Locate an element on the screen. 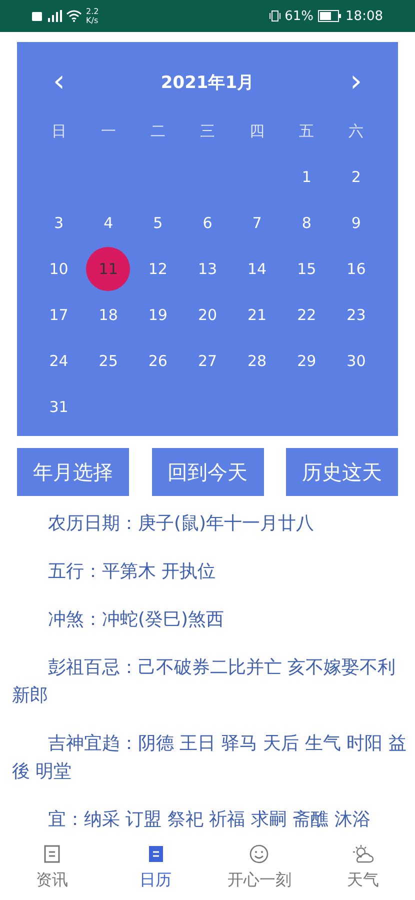  signal-icon is located at coordinates (54, 16).